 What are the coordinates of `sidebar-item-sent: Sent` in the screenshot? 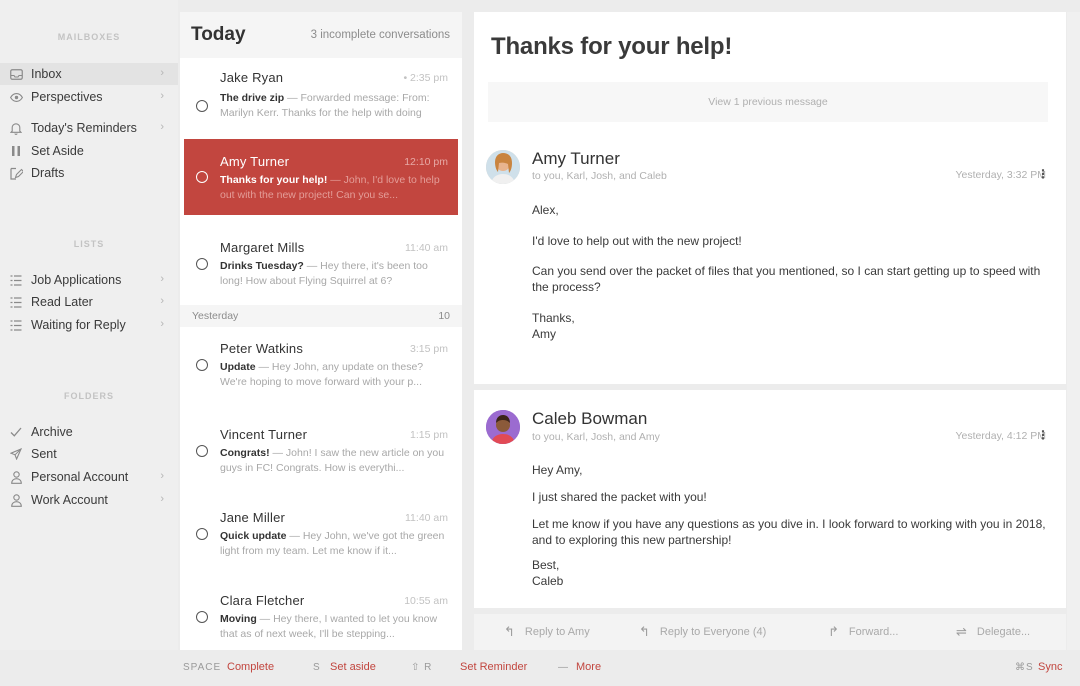 It's located at (89, 454).